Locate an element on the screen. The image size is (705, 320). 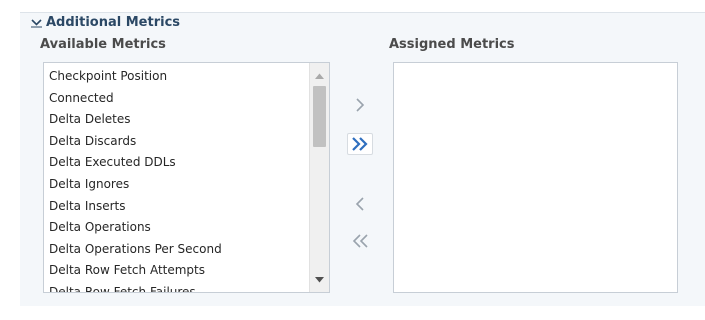
move-selected-button is located at coordinates (360, 105).